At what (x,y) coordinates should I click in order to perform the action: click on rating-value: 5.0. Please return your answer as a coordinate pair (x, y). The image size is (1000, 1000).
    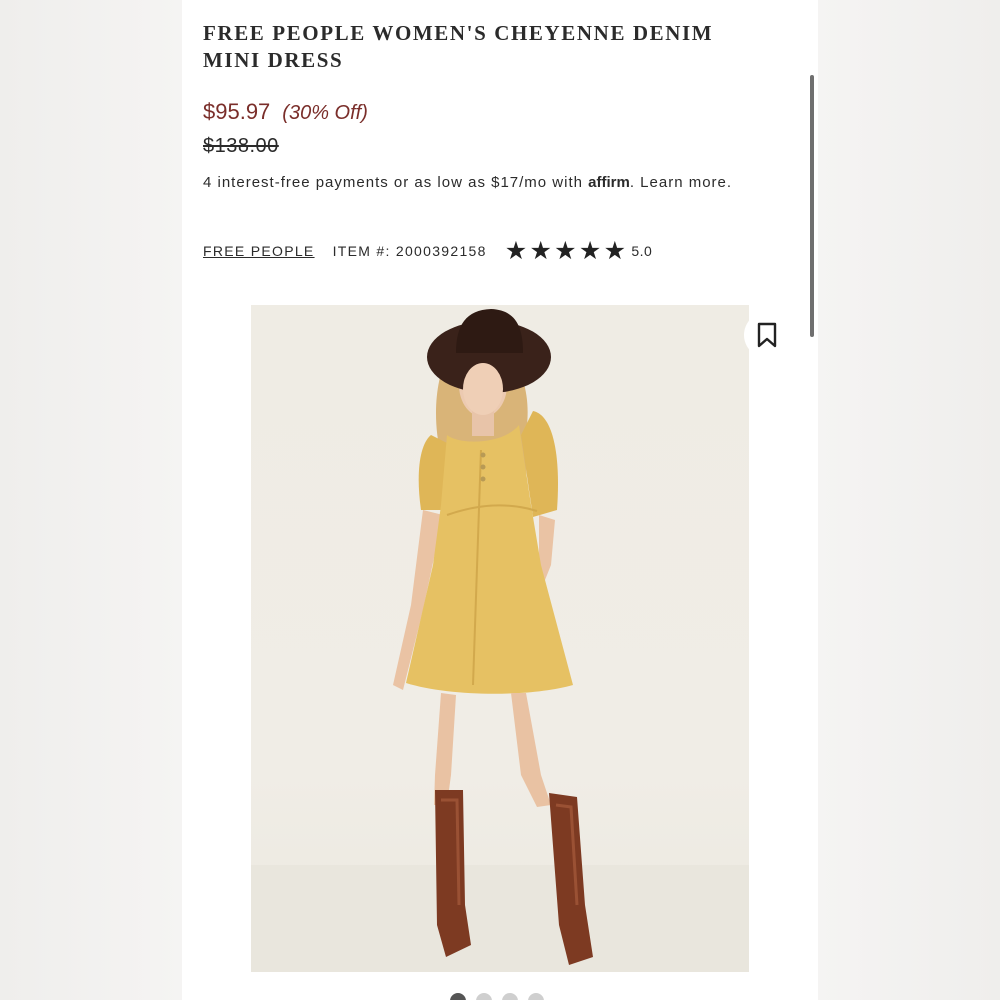
    Looking at the image, I should click on (642, 251).